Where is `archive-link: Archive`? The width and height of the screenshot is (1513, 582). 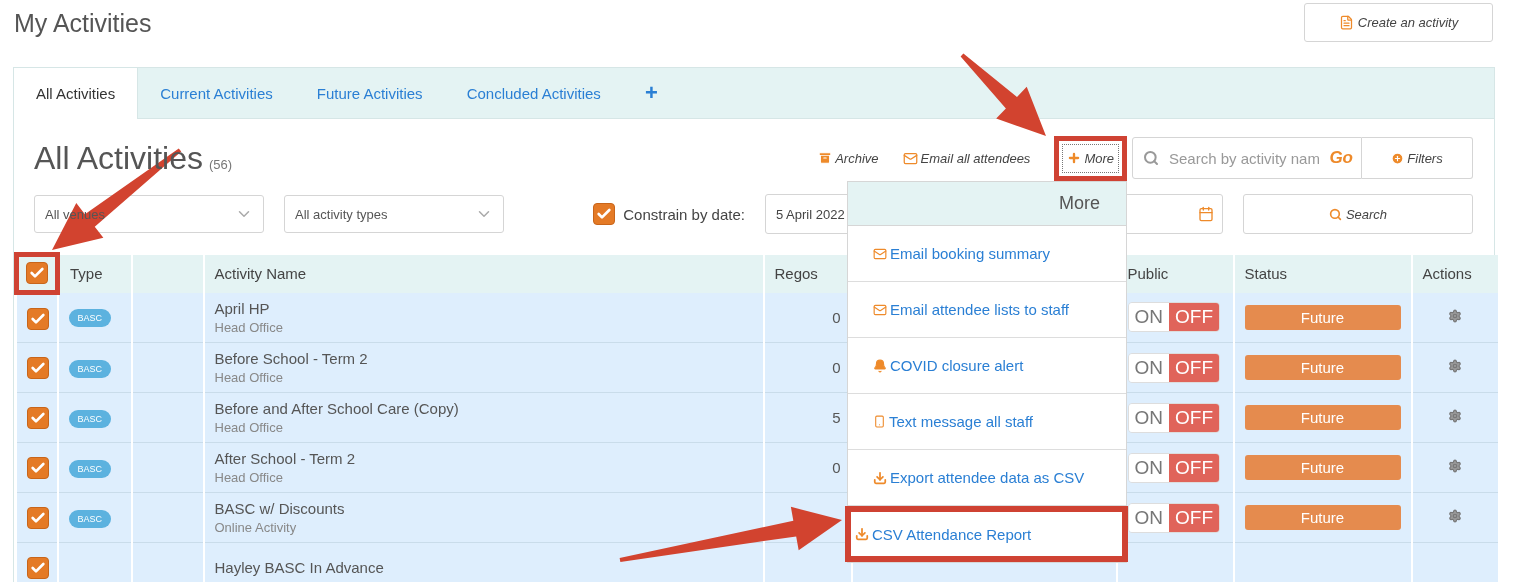 archive-link: Archive is located at coordinates (848, 158).